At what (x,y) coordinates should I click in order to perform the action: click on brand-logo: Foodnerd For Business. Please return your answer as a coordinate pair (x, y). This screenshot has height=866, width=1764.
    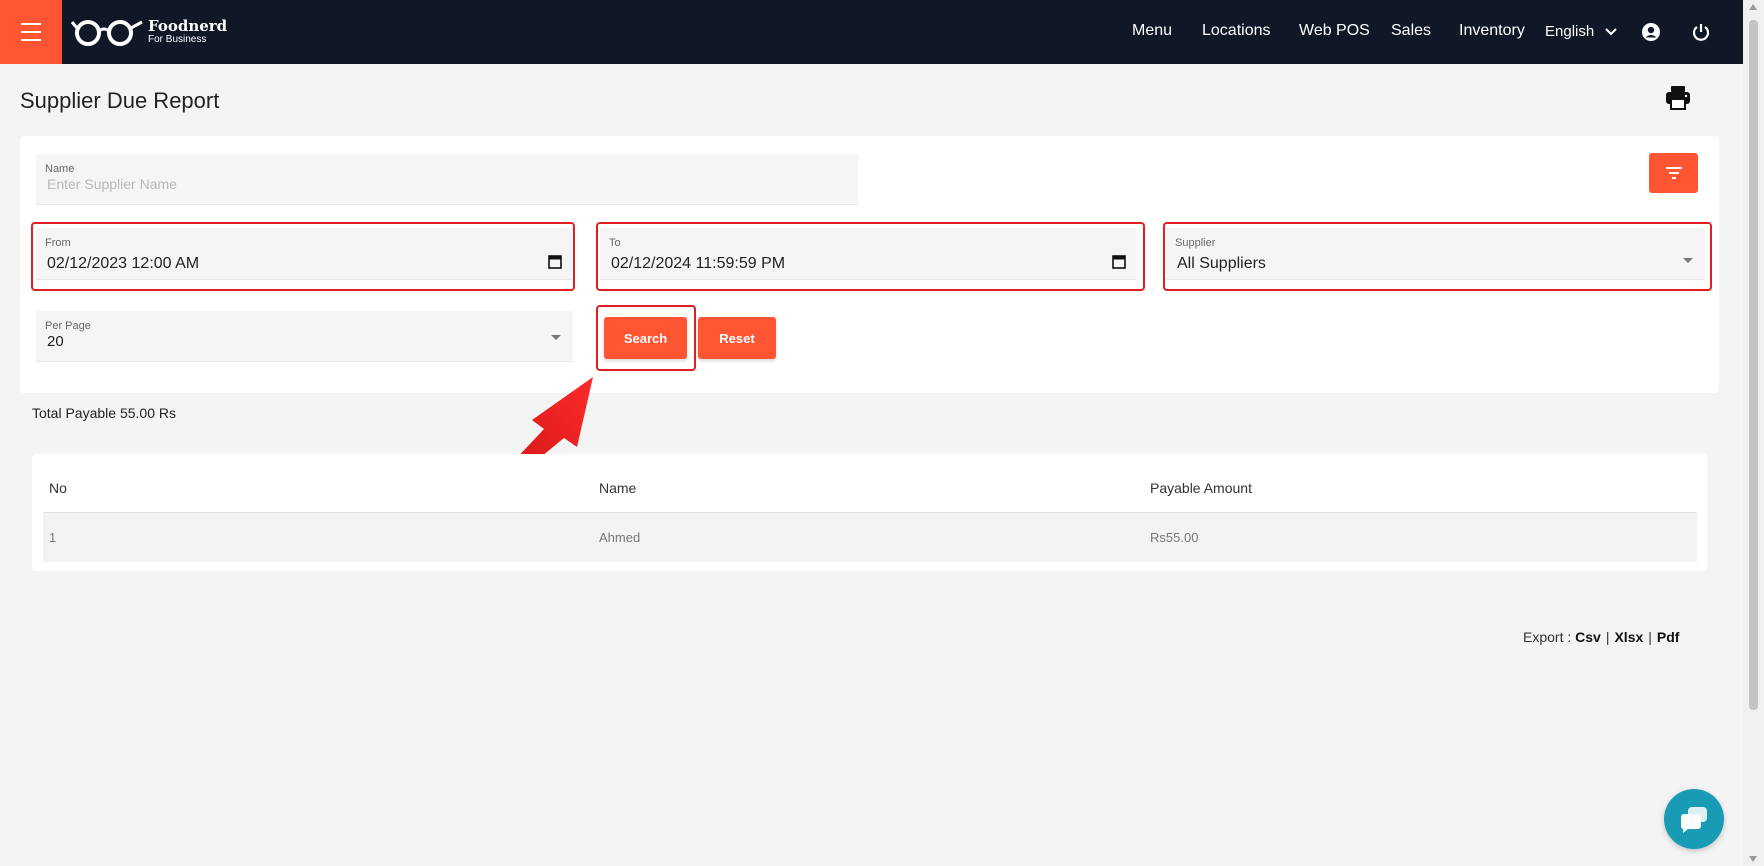
    Looking at the image, I should click on (148, 32).